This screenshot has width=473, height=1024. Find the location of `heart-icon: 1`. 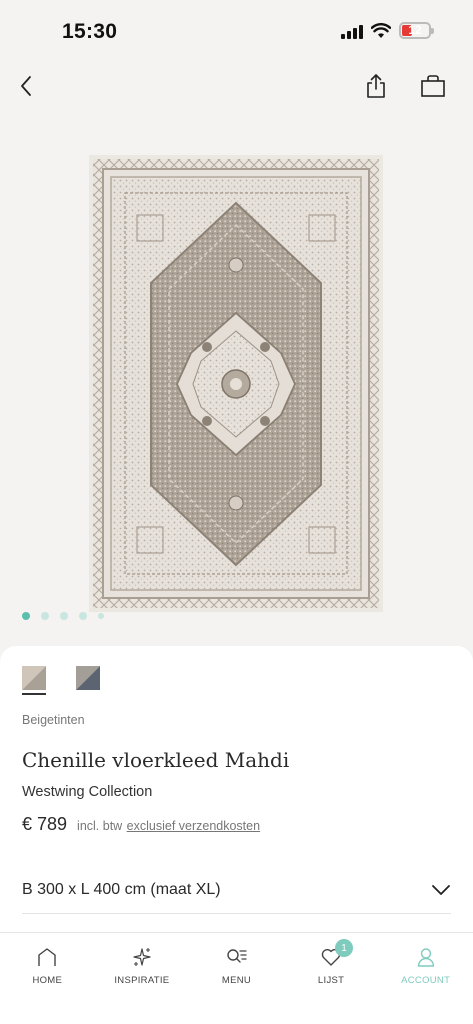

heart-icon: 1 is located at coordinates (336, 954).